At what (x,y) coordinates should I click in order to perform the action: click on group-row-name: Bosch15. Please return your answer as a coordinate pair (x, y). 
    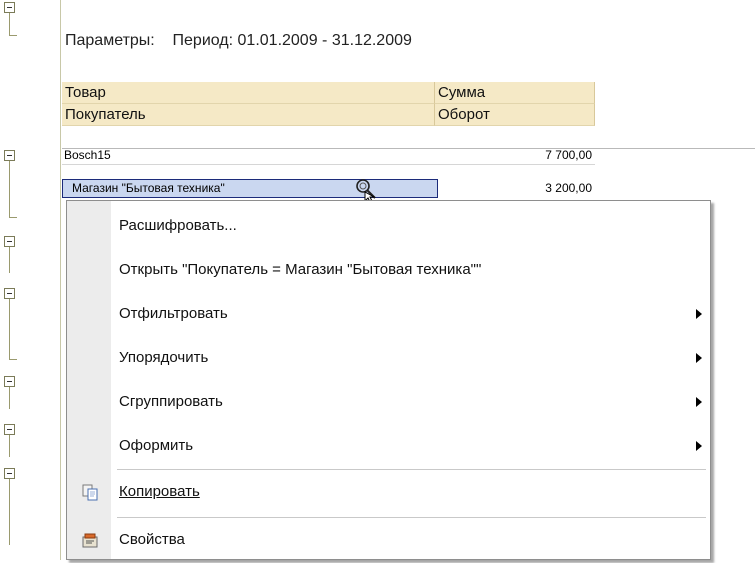
    Looking at the image, I should click on (87, 155).